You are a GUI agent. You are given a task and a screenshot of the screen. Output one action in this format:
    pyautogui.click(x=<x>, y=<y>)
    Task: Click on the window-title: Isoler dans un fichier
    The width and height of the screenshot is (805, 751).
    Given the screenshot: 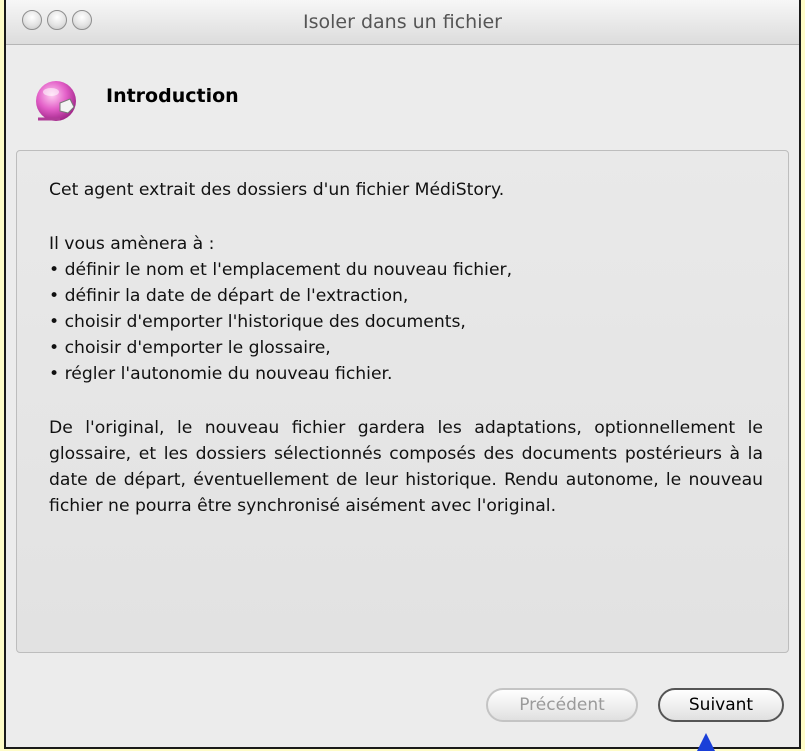 What is the action you would take?
    pyautogui.click(x=402, y=22)
    